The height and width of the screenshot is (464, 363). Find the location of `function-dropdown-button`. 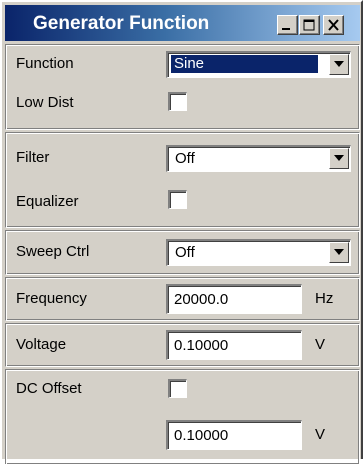

function-dropdown-button is located at coordinates (339, 64).